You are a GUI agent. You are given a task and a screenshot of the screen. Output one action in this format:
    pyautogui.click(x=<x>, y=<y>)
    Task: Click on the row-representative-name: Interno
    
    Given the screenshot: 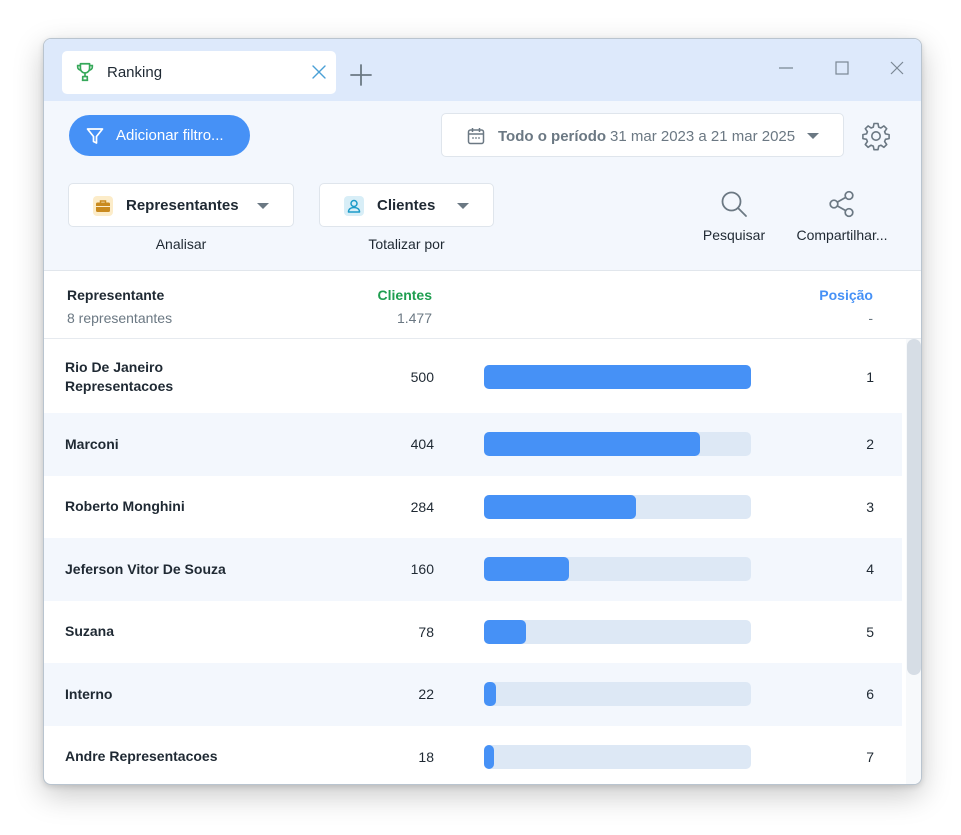 What is the action you would take?
    pyautogui.click(x=89, y=693)
    